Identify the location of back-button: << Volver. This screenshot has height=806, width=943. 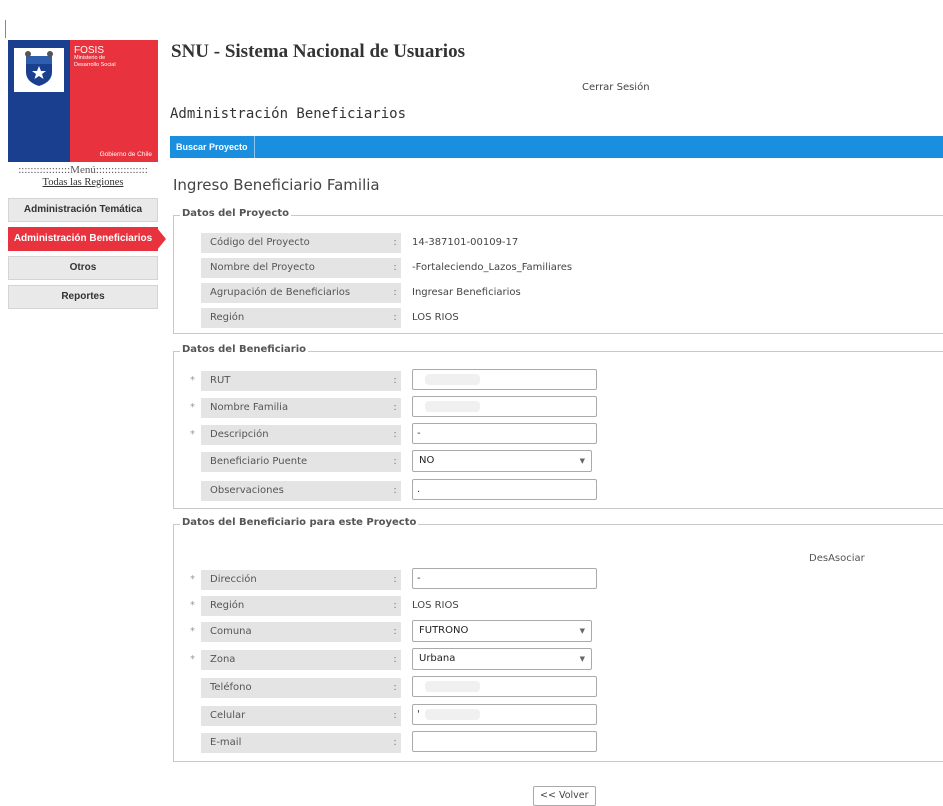
(564, 796).